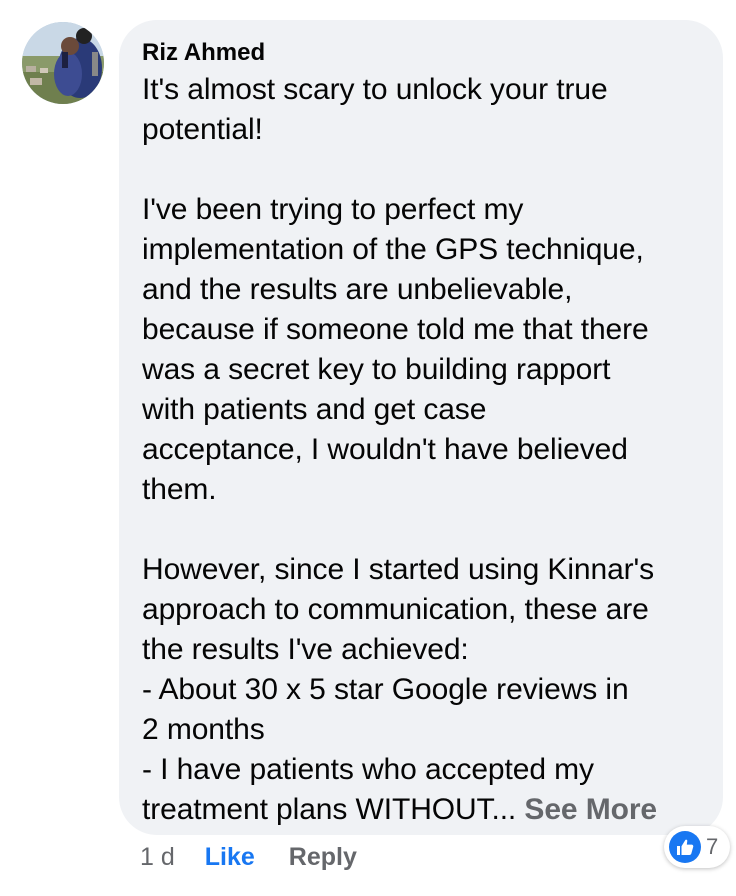  I want to click on text-line: with patients and get case, so click(314, 409).